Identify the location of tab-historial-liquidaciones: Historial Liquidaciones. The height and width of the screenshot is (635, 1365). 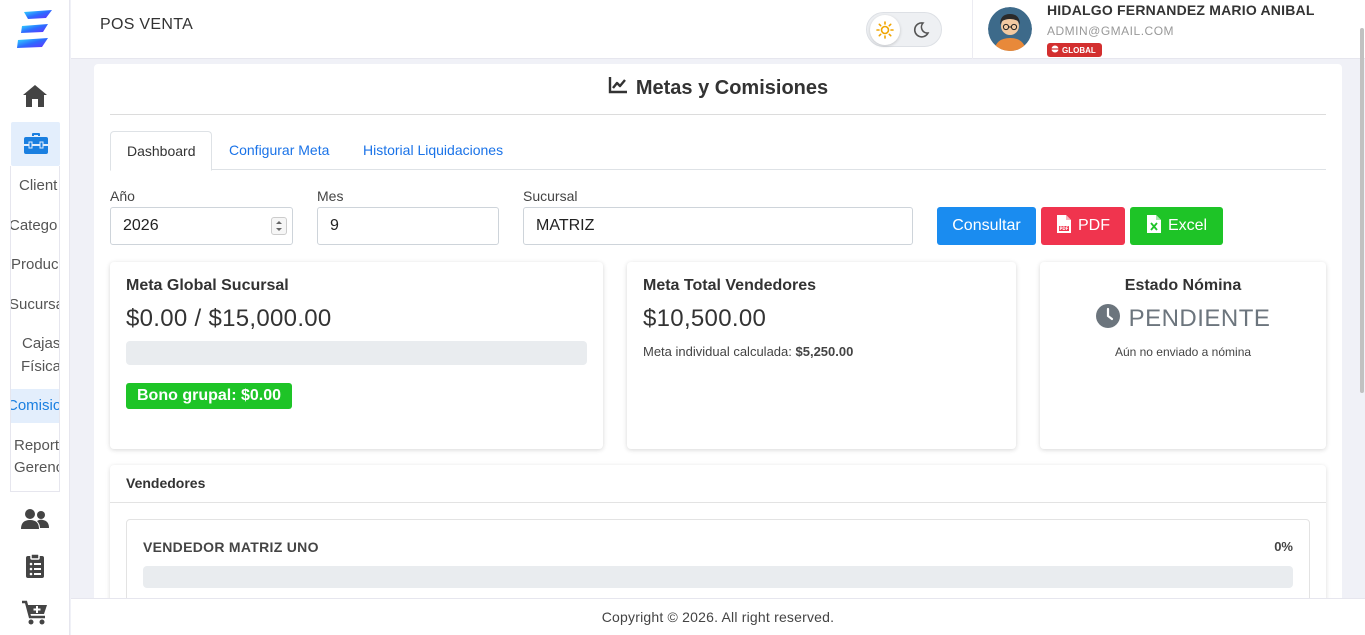
(433, 150).